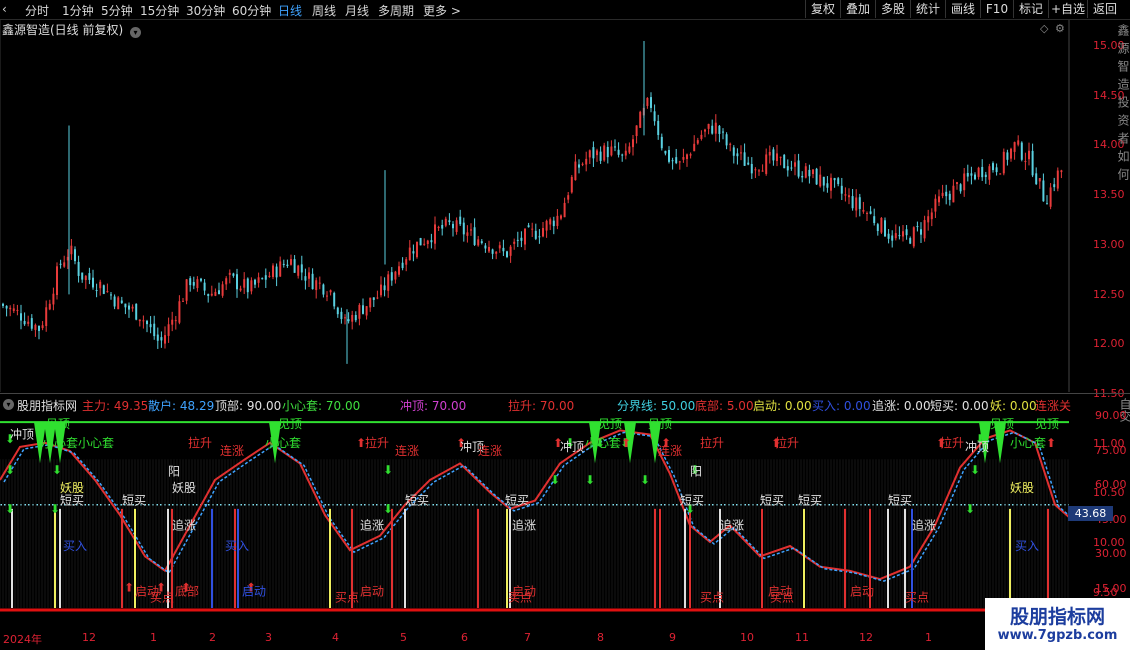 The image size is (1130, 650). I want to click on signal-label: 冲顶, so click(572, 446).